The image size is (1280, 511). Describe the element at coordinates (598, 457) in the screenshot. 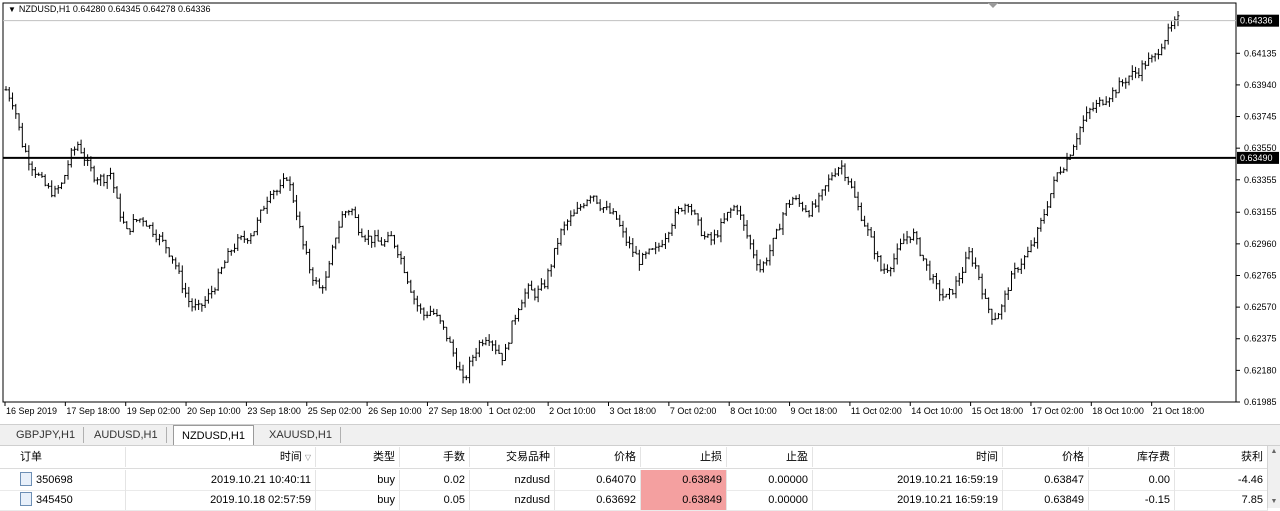

I see `col-price: 价格` at that location.